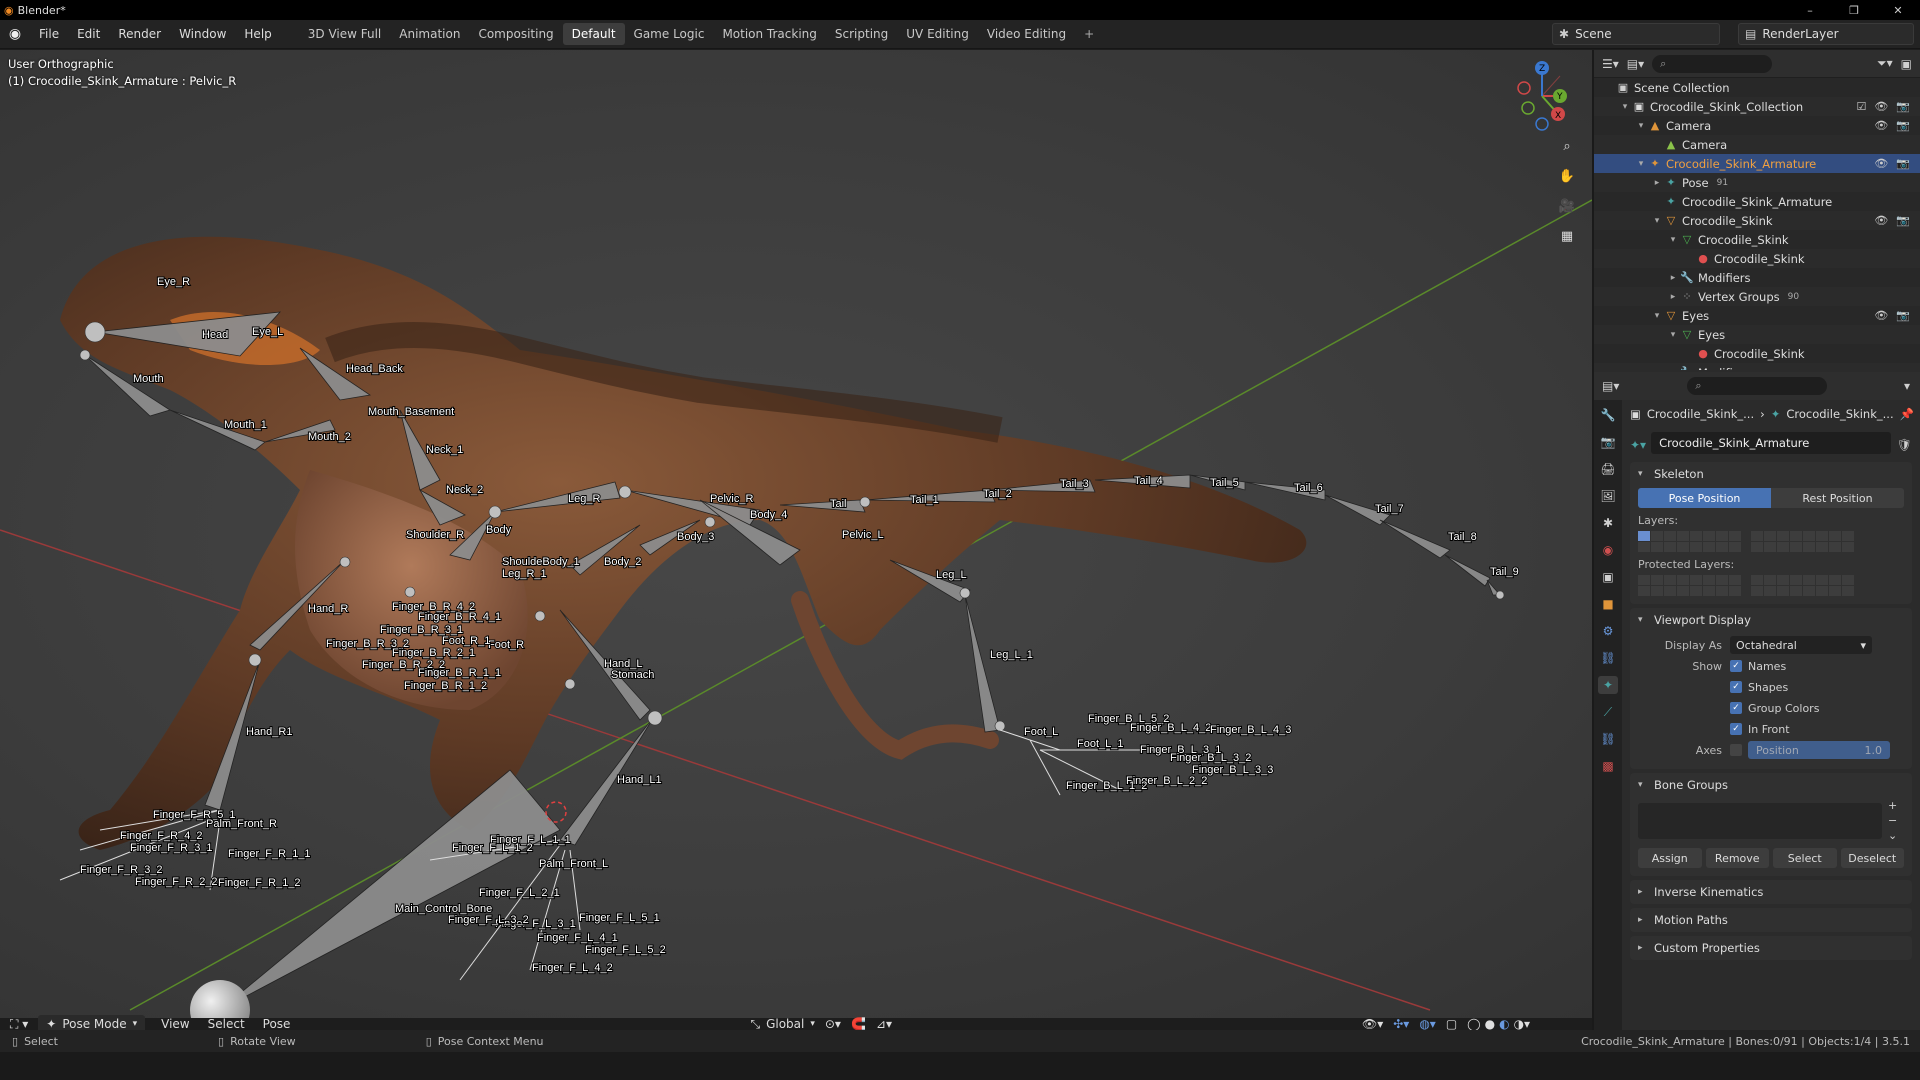 The image size is (1920, 1080). I want to click on texture-tab-icon: ▩, so click(1608, 766).